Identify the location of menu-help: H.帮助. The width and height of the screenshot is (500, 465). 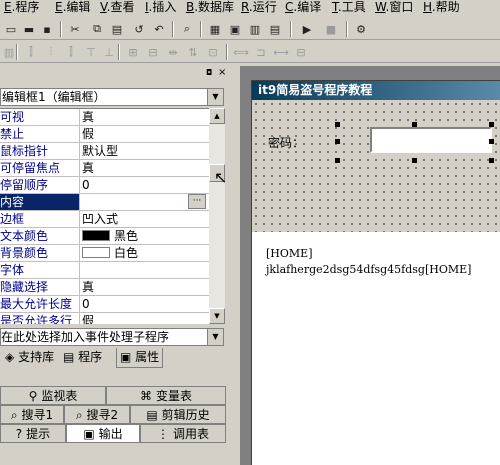
(441, 8).